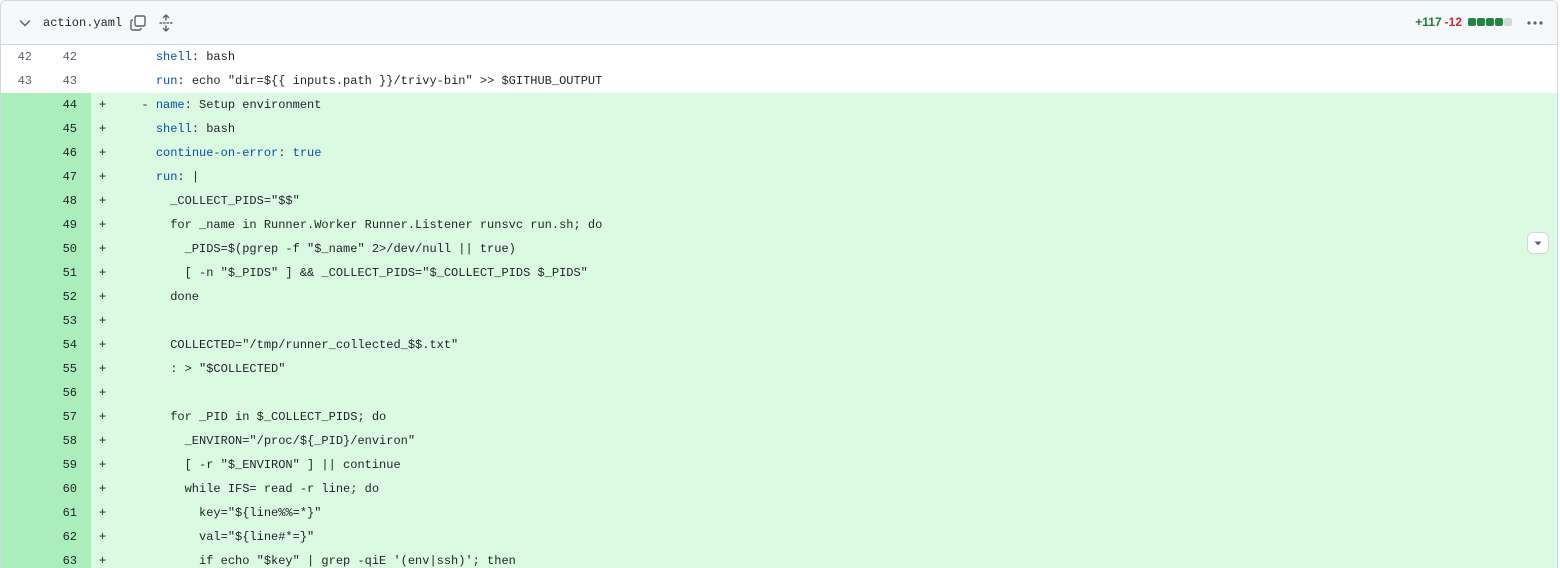  What do you see at coordinates (23, 81) in the screenshot?
I see `old-line-number: 43` at bounding box center [23, 81].